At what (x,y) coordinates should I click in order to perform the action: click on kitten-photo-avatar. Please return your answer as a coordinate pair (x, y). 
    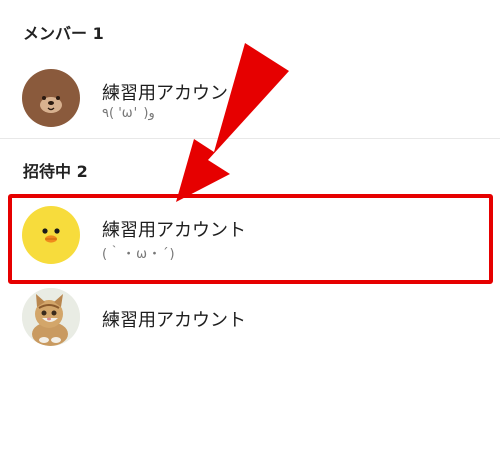
    Looking at the image, I should click on (51, 317).